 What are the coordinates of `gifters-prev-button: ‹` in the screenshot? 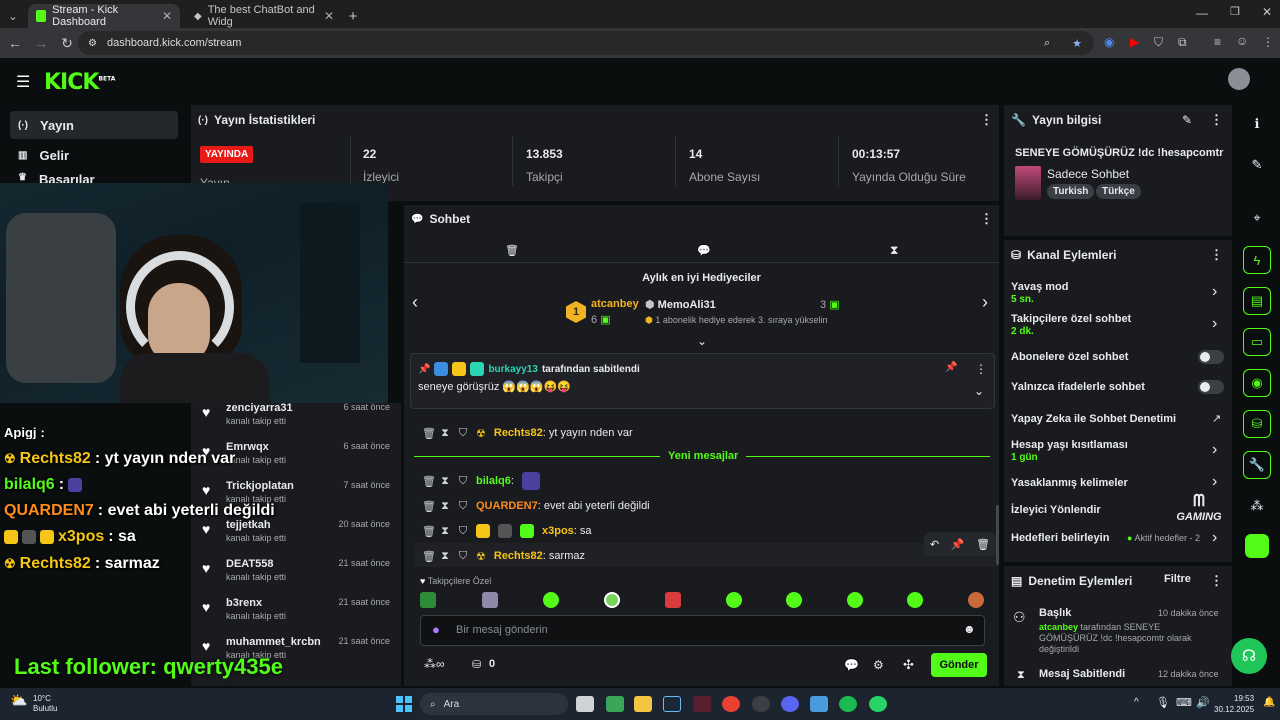 It's located at (415, 302).